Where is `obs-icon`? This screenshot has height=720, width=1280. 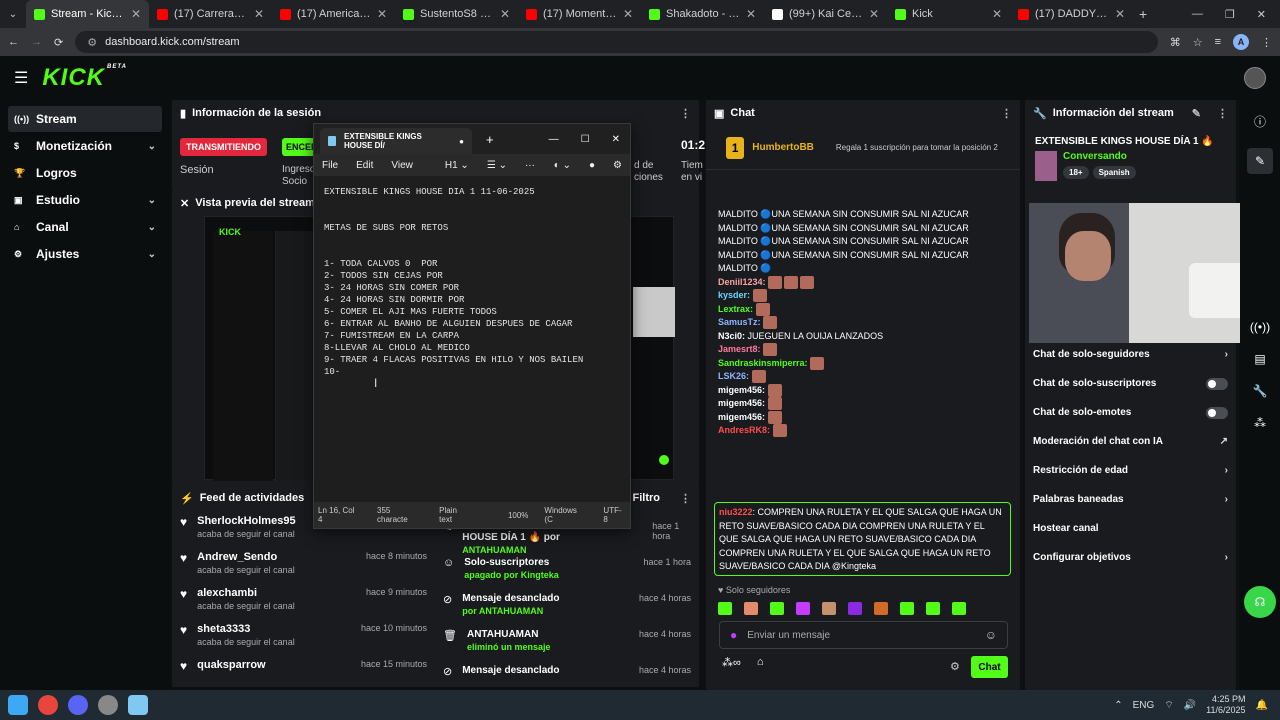
obs-icon is located at coordinates (108, 705).